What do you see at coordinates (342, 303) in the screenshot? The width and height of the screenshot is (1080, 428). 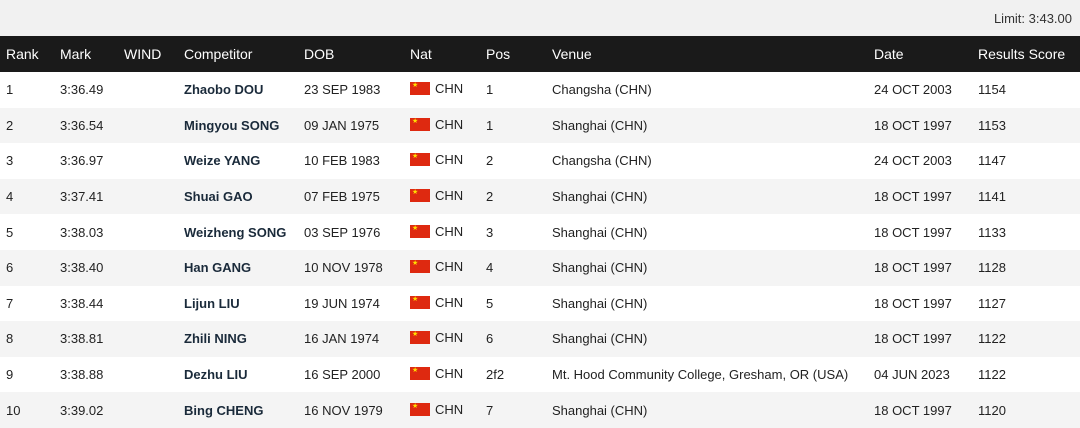 I see `dob-cell: 19 JUN 1974` at bounding box center [342, 303].